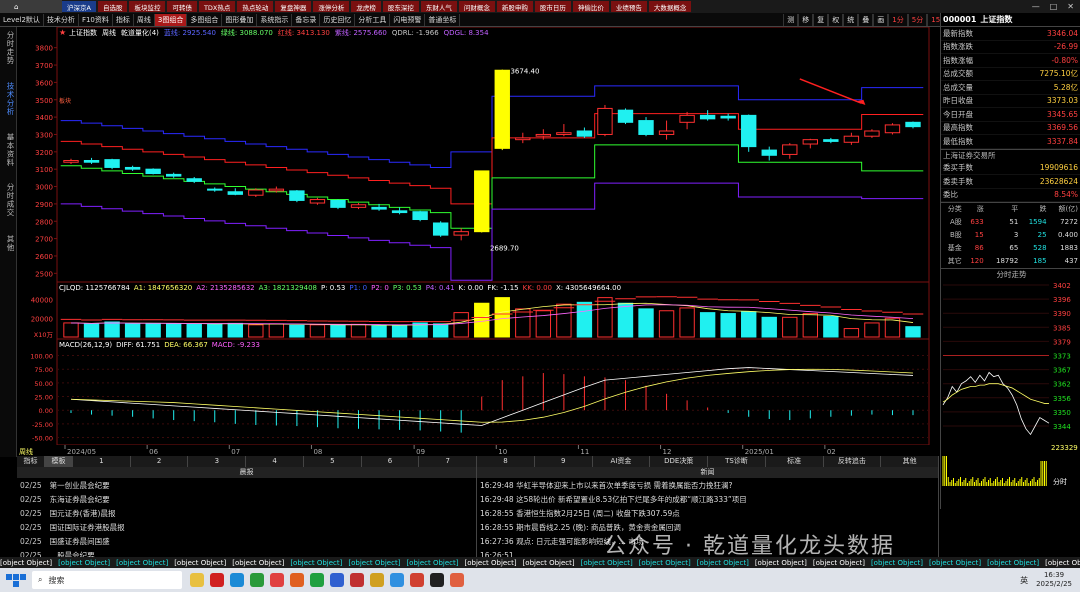 This screenshot has height=592, width=1080. What do you see at coordinates (1054, 580) in the screenshot?
I see `clock: 16:39 2025/2/25` at bounding box center [1054, 580].